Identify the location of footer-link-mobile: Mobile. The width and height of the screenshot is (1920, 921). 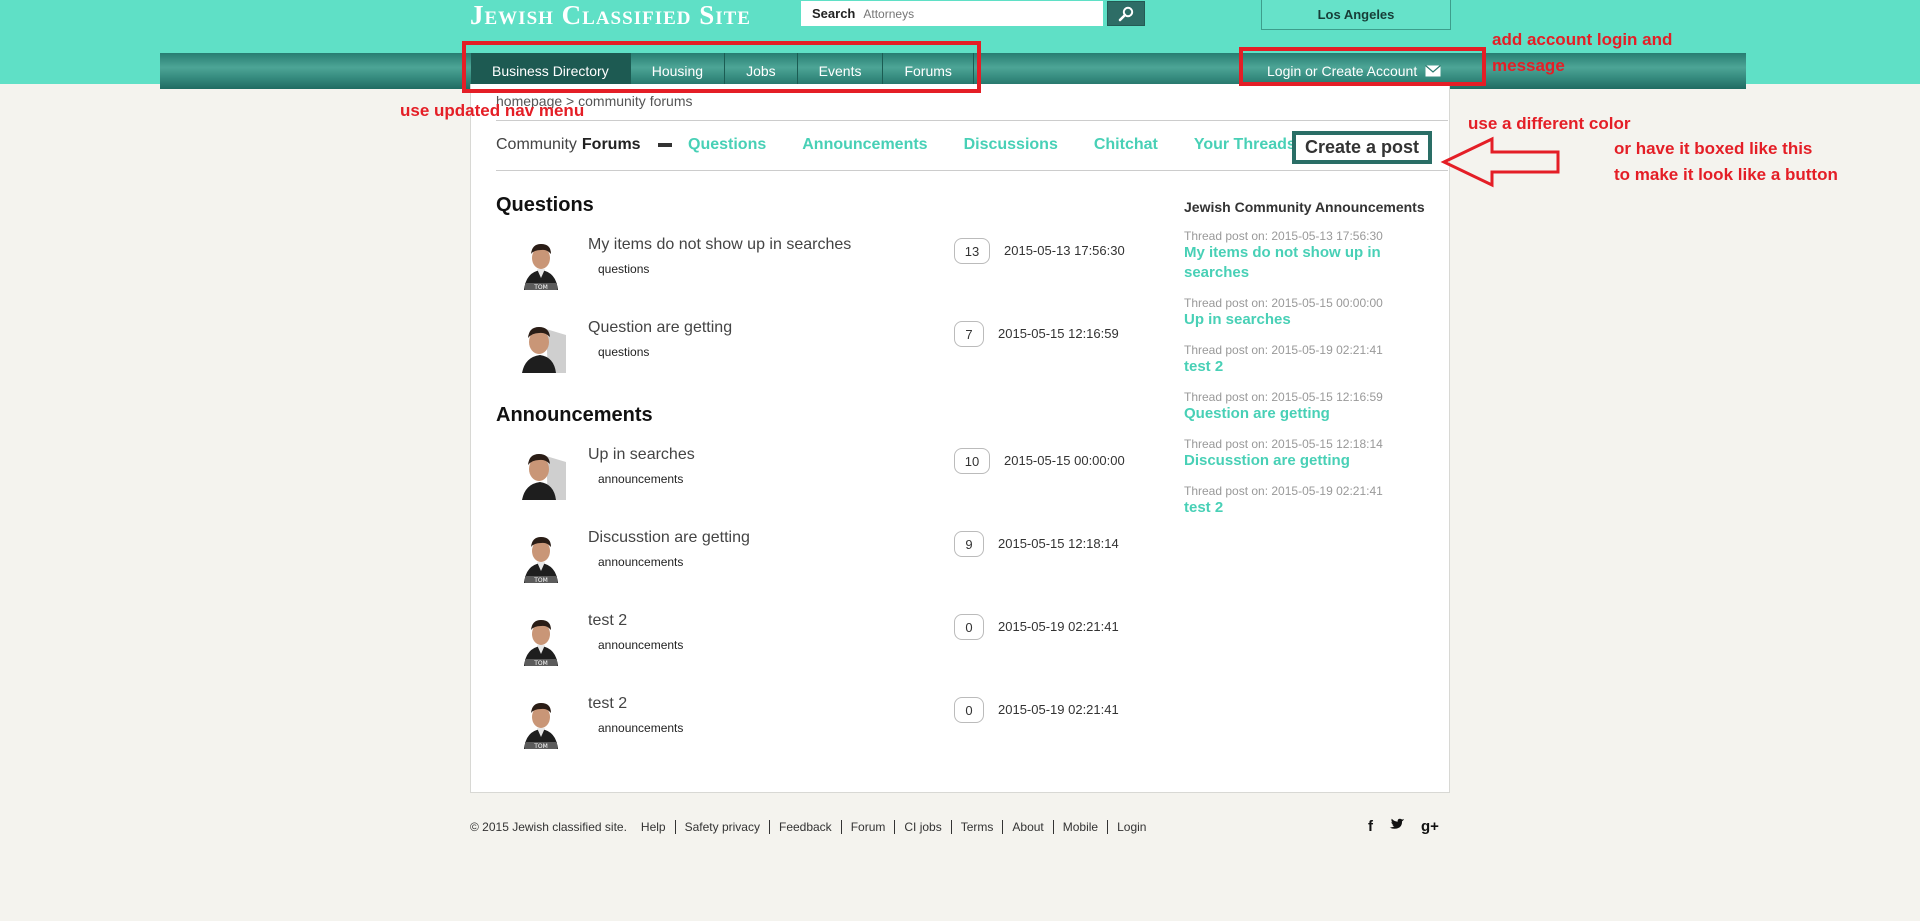
(1081, 827).